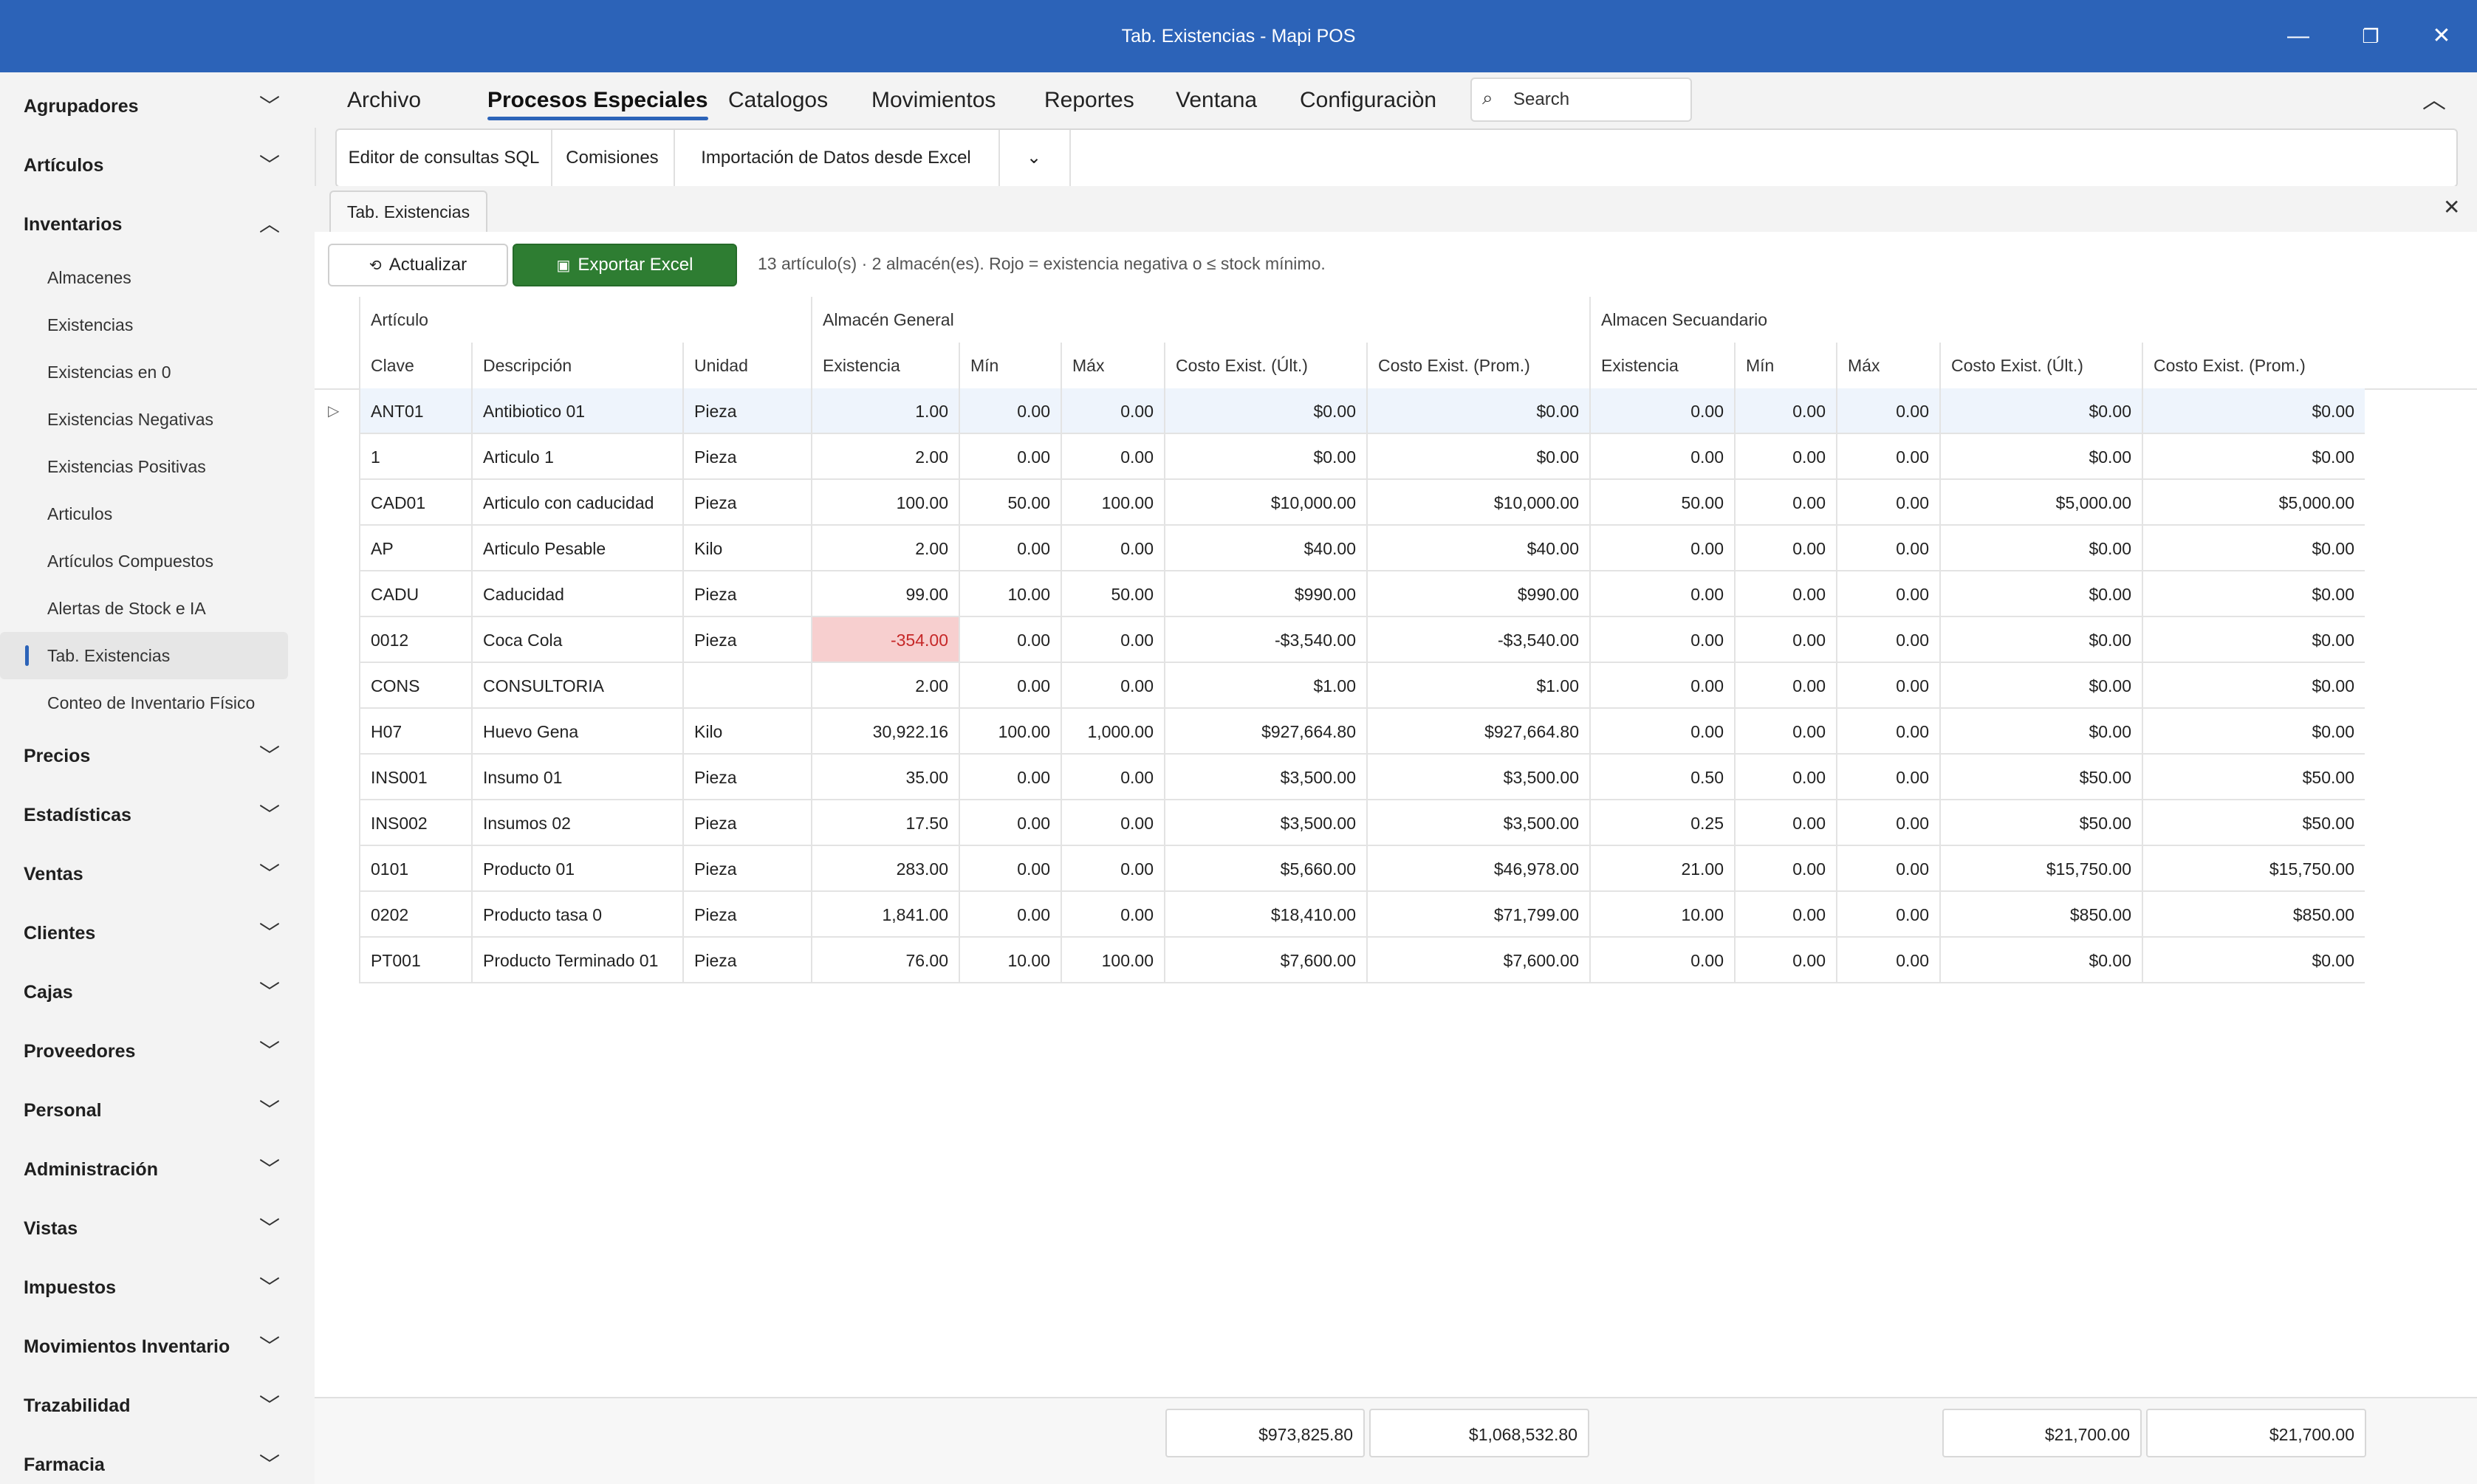 Image resolution: width=2477 pixels, height=1484 pixels. I want to click on menu-movimientos: Movimientos, so click(933, 100).